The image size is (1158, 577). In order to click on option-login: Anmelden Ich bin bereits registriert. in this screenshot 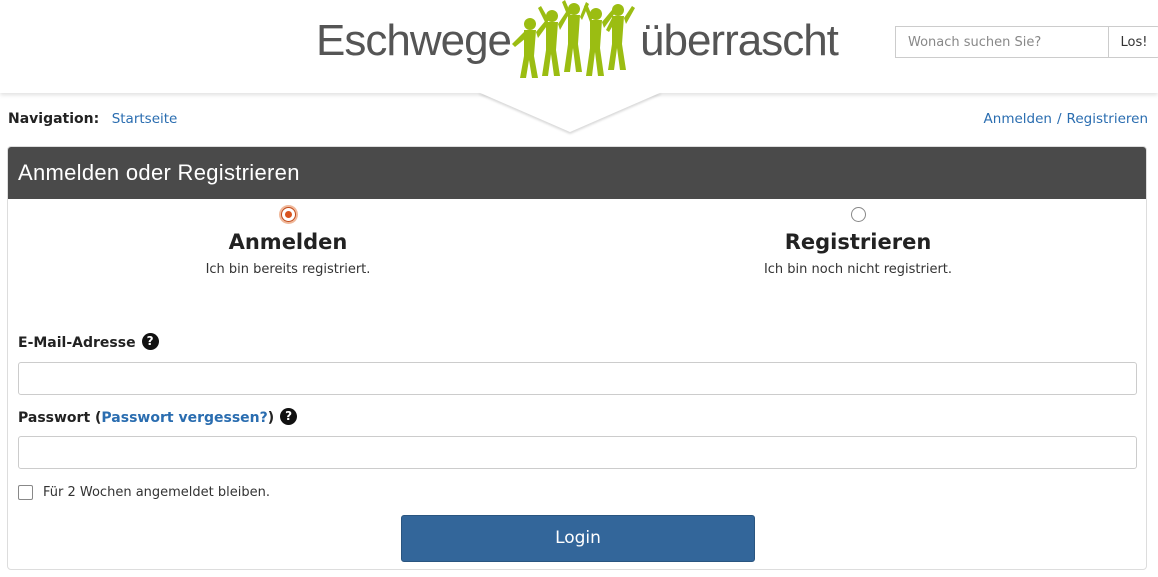, I will do `click(288, 242)`.